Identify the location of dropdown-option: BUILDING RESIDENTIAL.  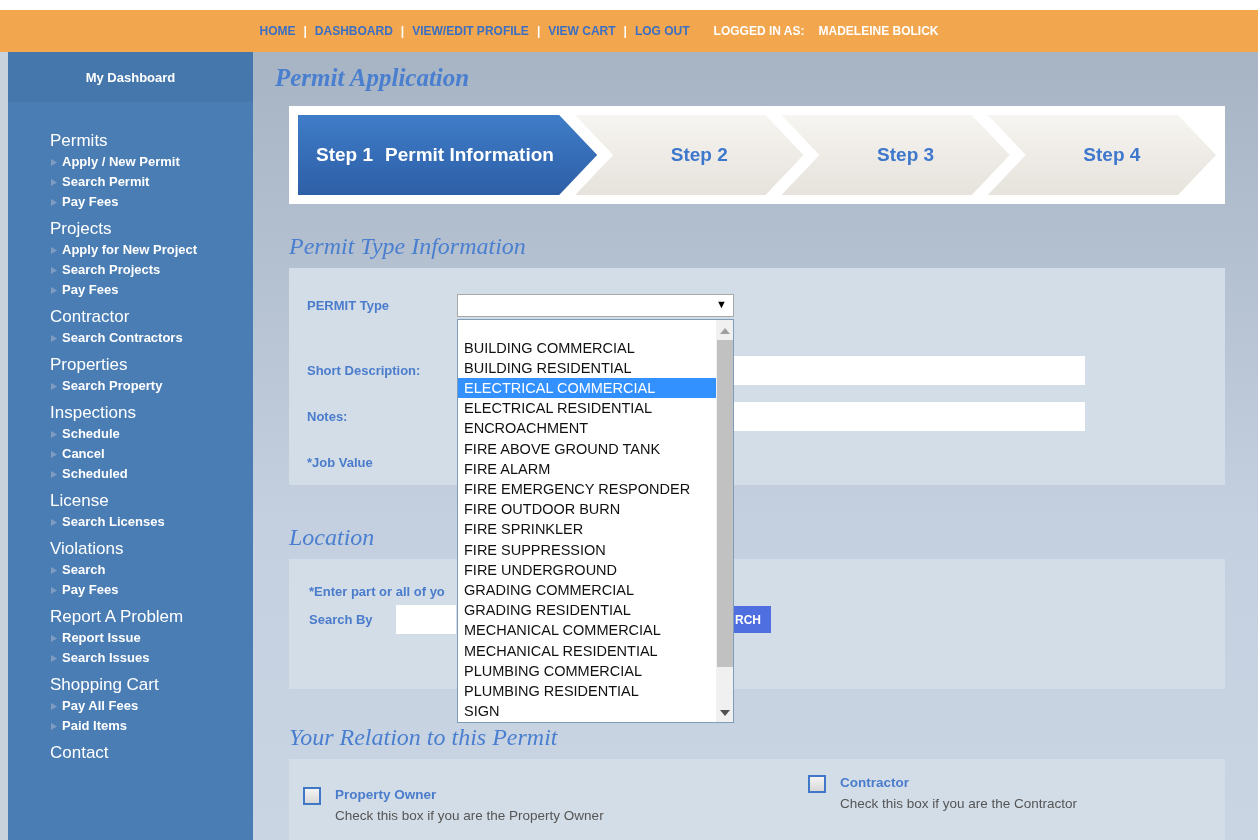
(587, 367).